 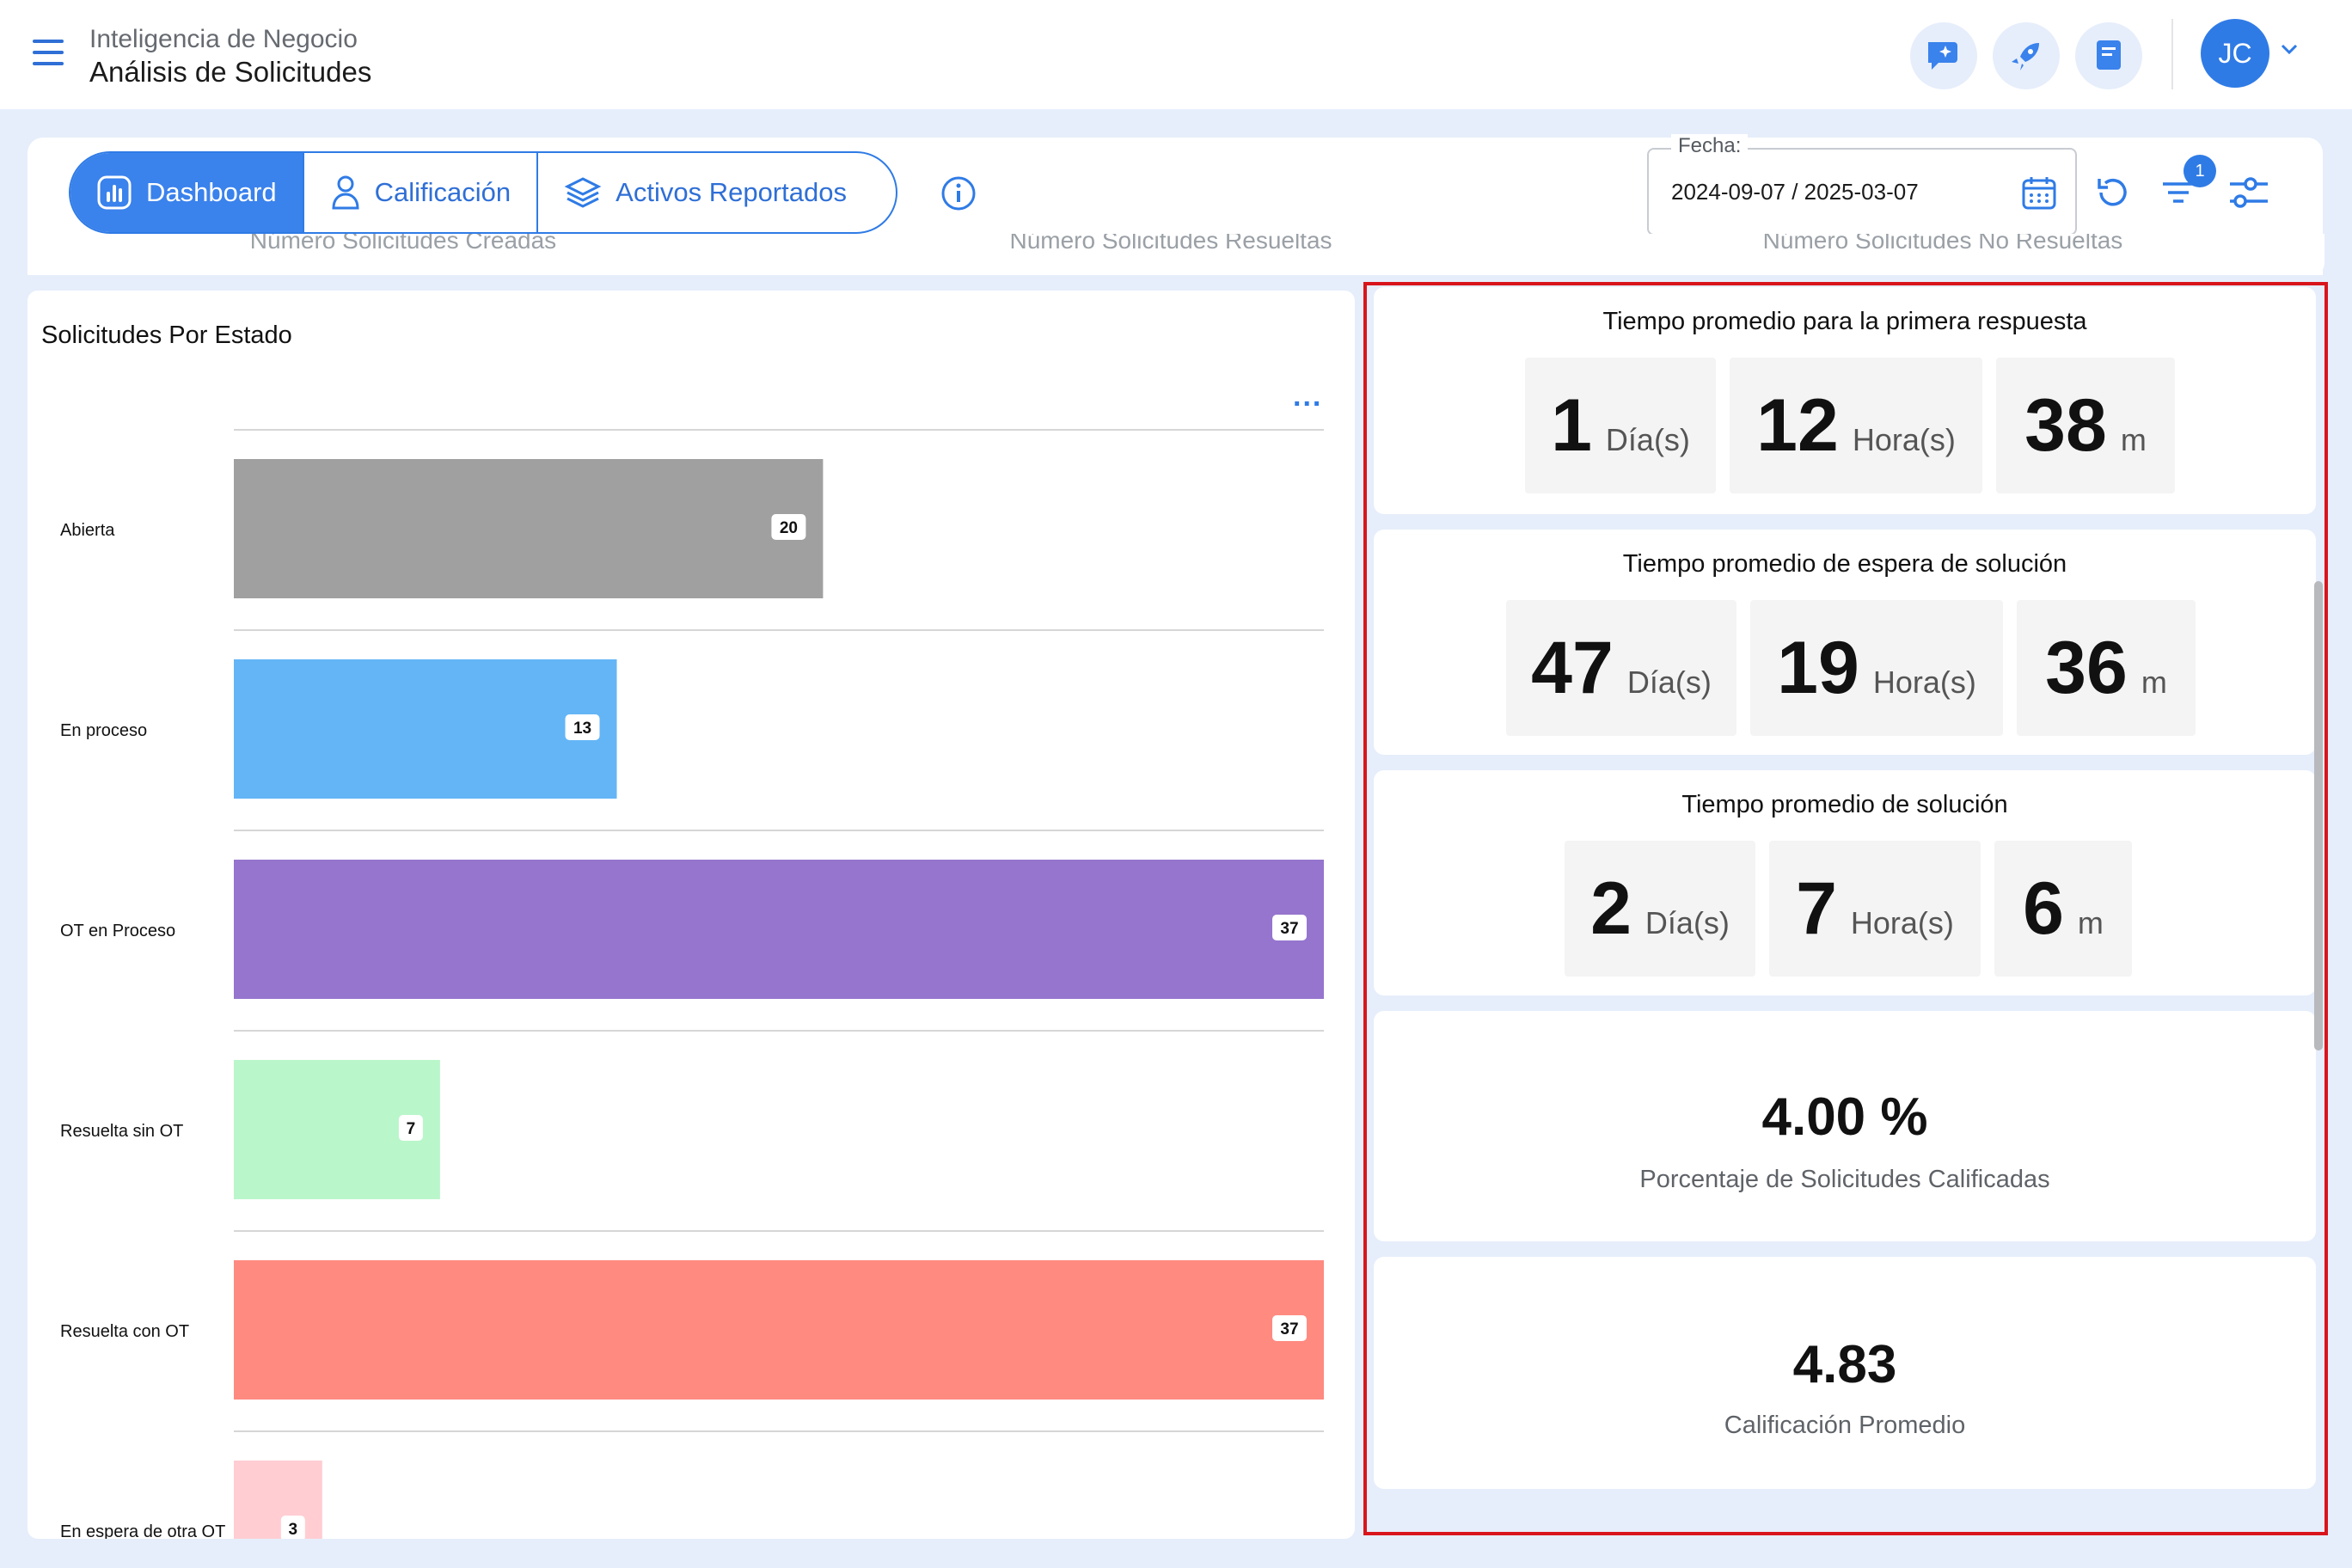 What do you see at coordinates (442, 192) in the screenshot?
I see `tab-calificacion-label: Calificación` at bounding box center [442, 192].